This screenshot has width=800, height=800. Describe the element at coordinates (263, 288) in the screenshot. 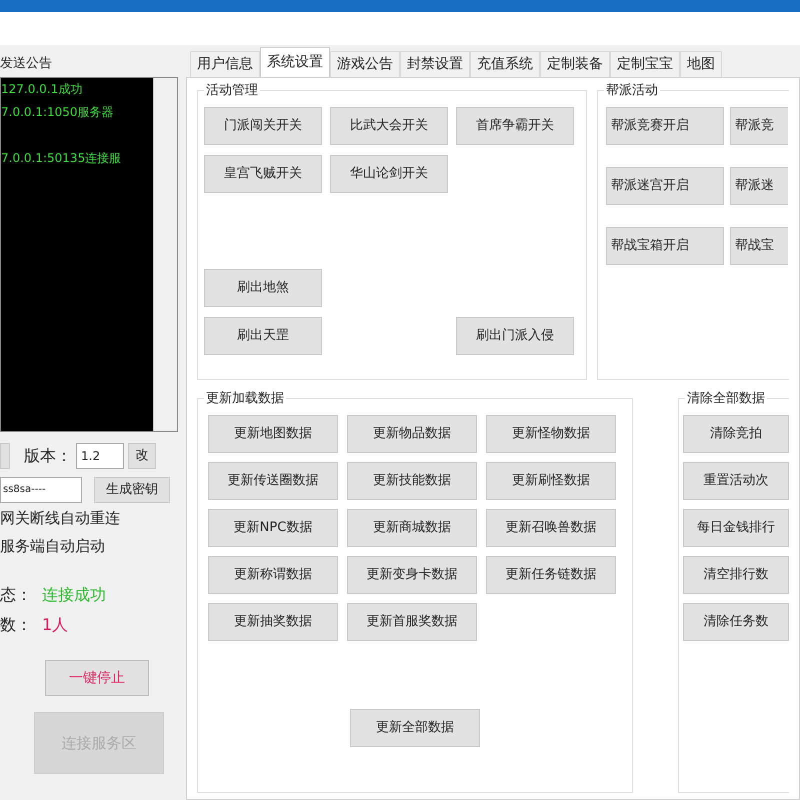

I see `spawn-button: 刷出地煞` at that location.